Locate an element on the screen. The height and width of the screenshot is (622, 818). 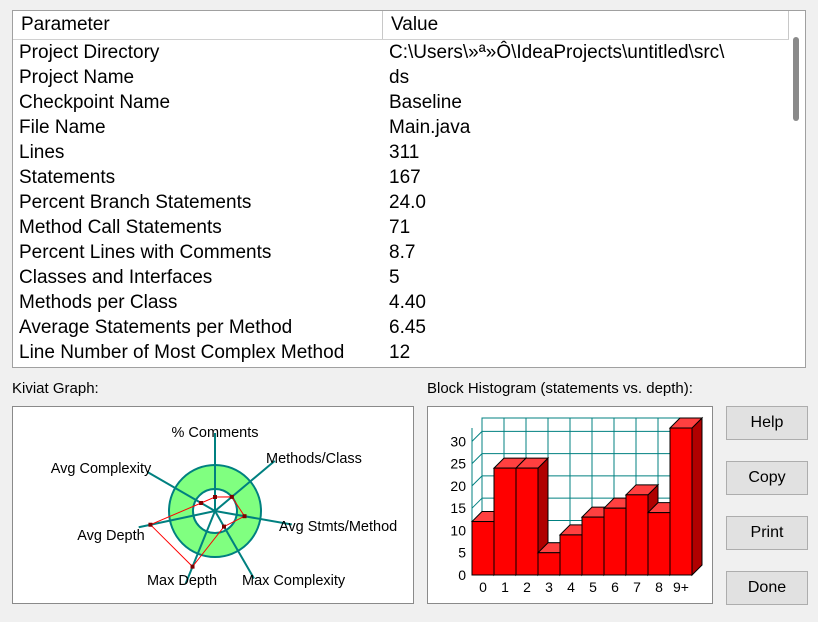
table-header: Parameter Value is located at coordinates (401, 25).